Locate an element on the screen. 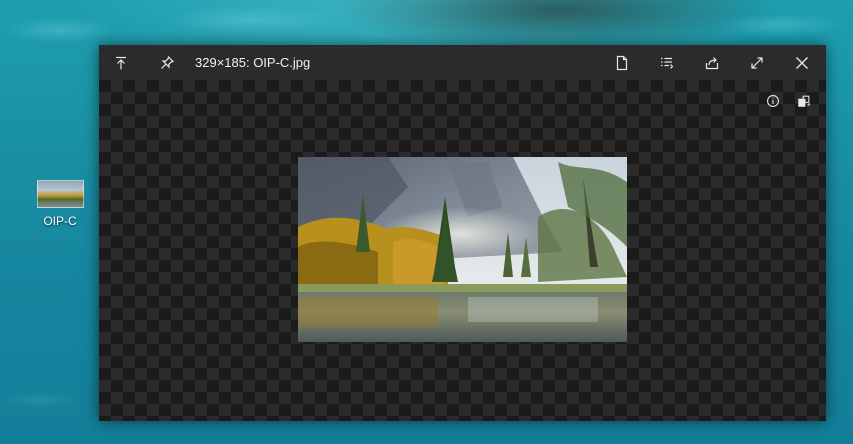 The image size is (853, 444). pin-to-top-icon is located at coordinates (121, 62).